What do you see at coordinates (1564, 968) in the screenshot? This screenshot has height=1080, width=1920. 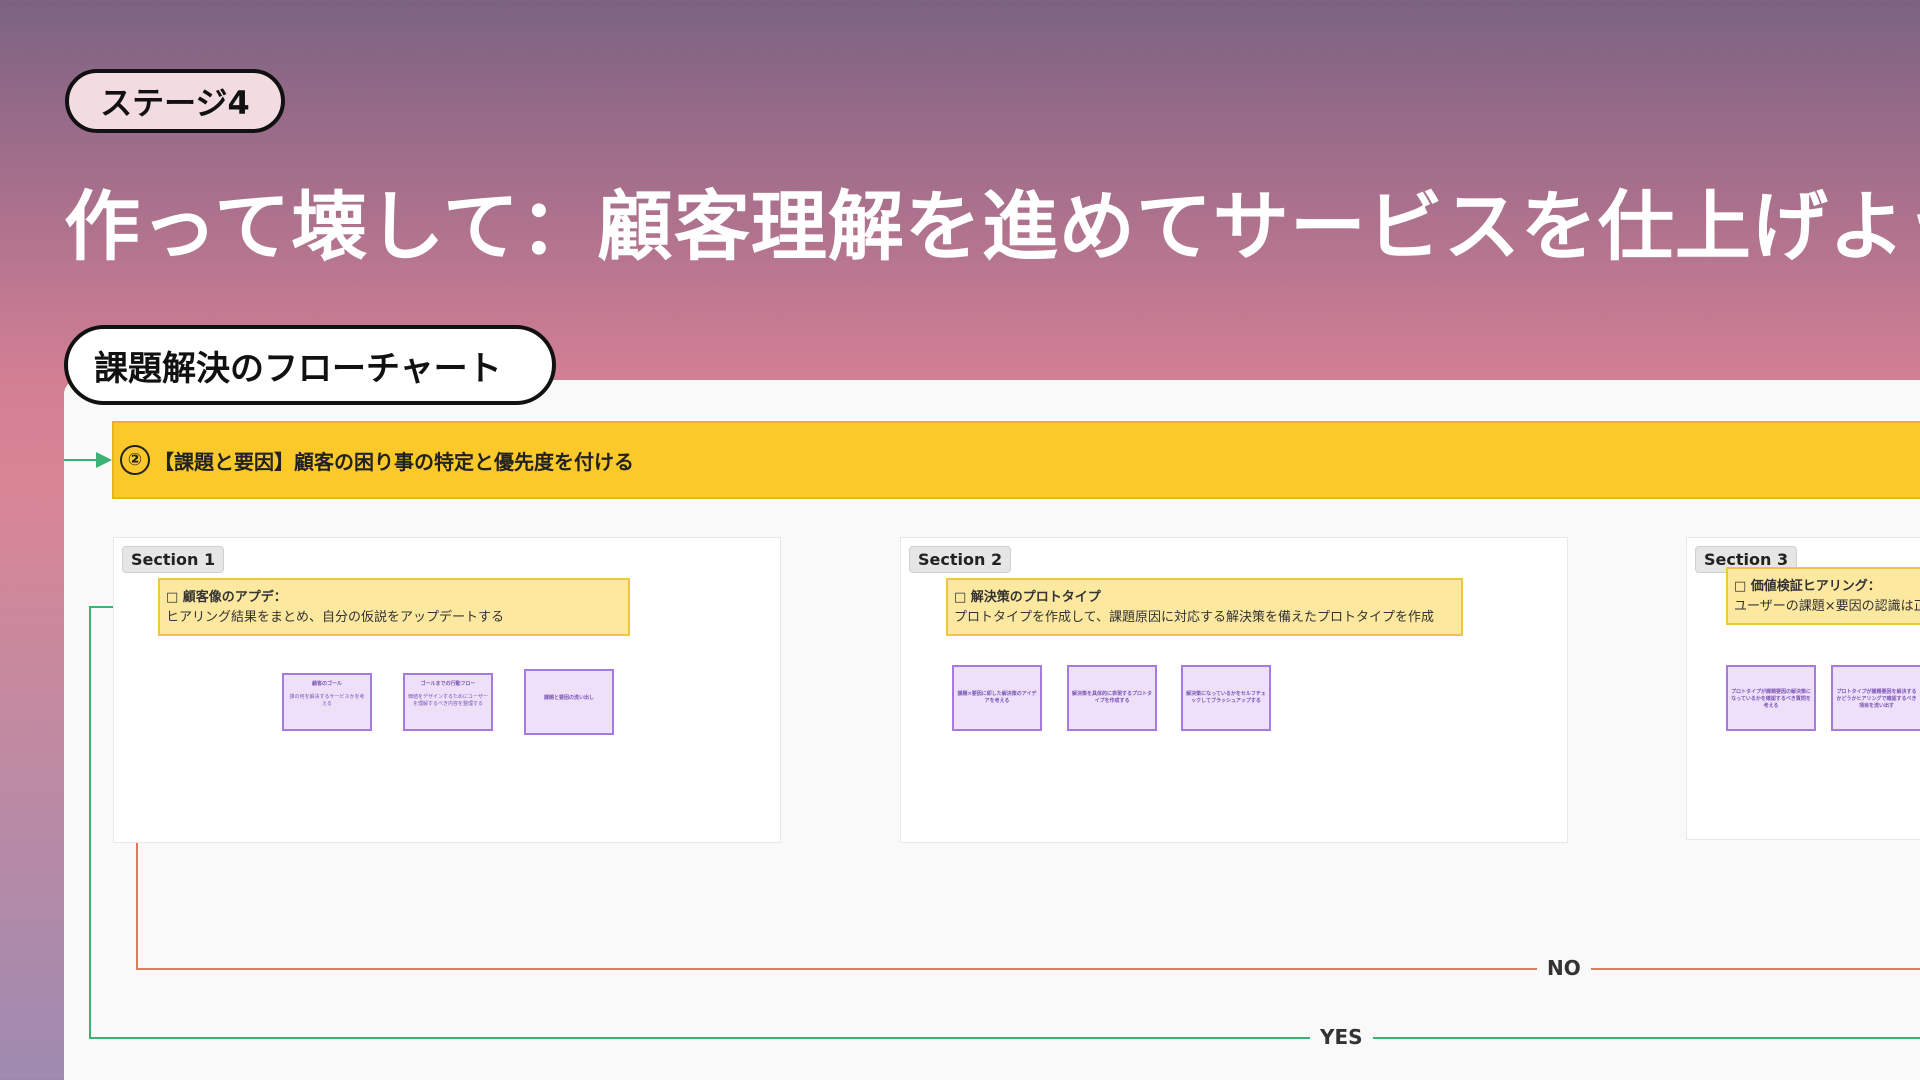 I see `no-label: NO` at bounding box center [1564, 968].